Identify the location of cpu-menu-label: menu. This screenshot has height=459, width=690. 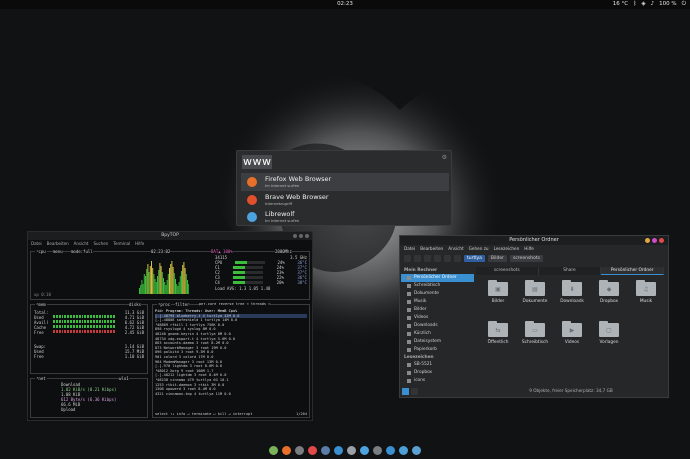
(58, 251).